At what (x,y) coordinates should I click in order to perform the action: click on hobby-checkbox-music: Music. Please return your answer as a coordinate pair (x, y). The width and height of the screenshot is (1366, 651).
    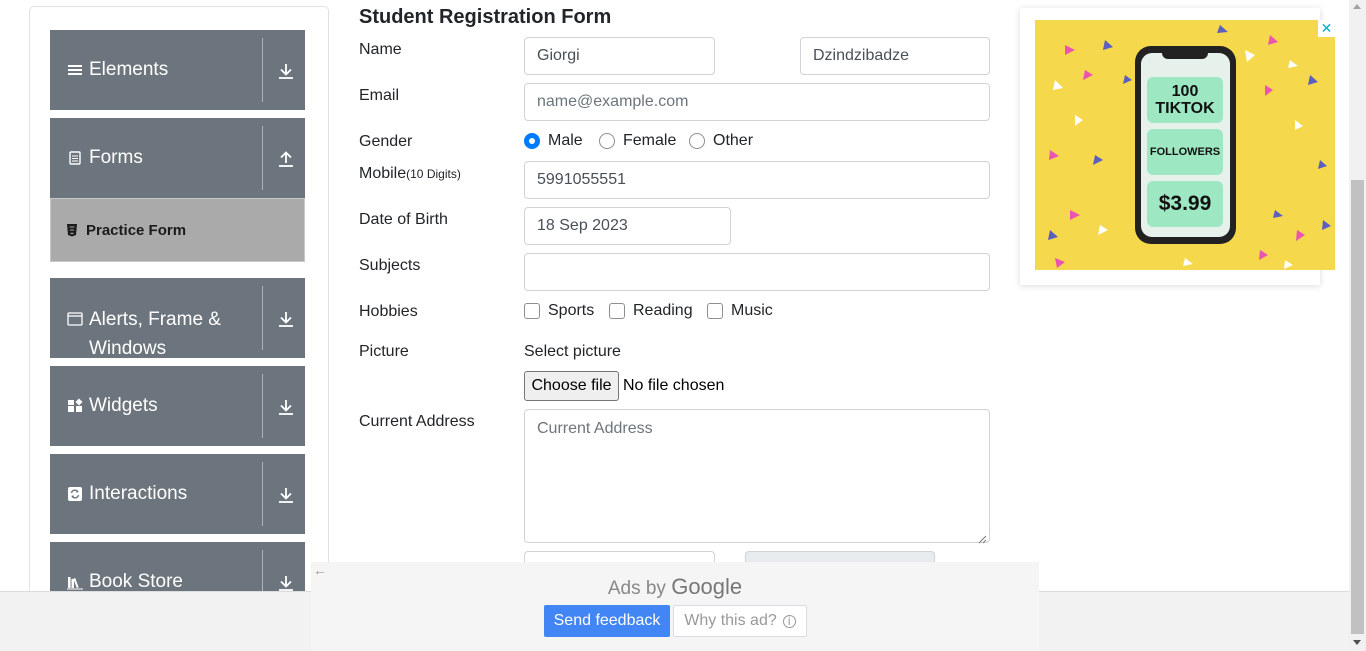
    Looking at the image, I should click on (740, 311).